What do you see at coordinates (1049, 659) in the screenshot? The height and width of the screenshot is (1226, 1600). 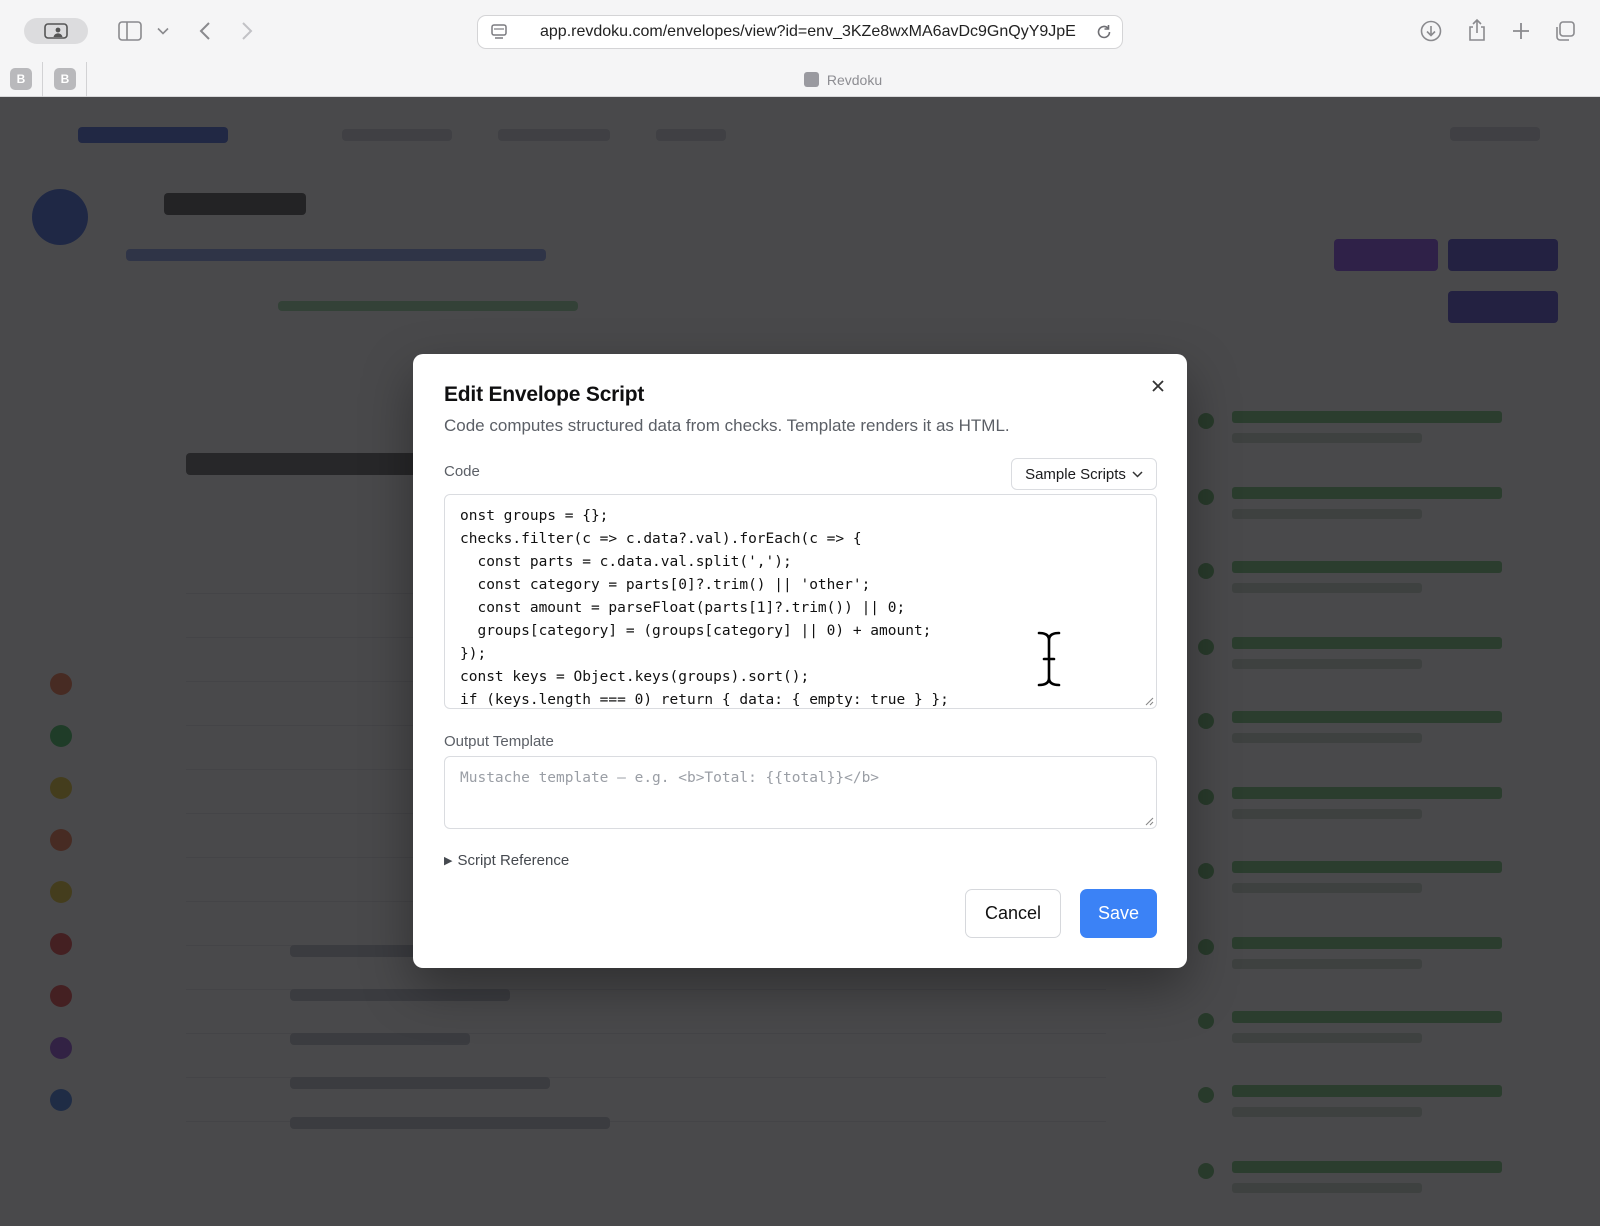 I see `text-cursor-icon` at bounding box center [1049, 659].